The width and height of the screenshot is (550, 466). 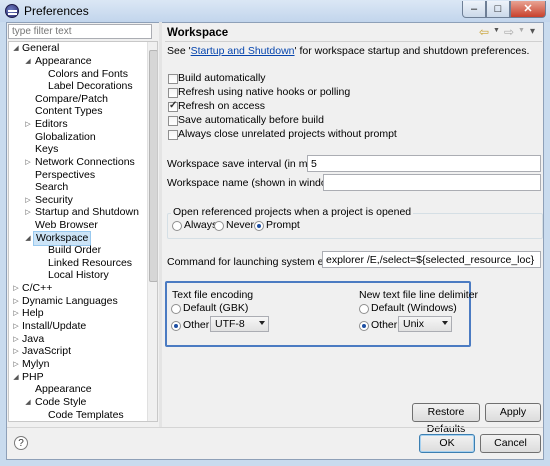 I want to click on scrollbar-thumb, so click(x=153, y=166).